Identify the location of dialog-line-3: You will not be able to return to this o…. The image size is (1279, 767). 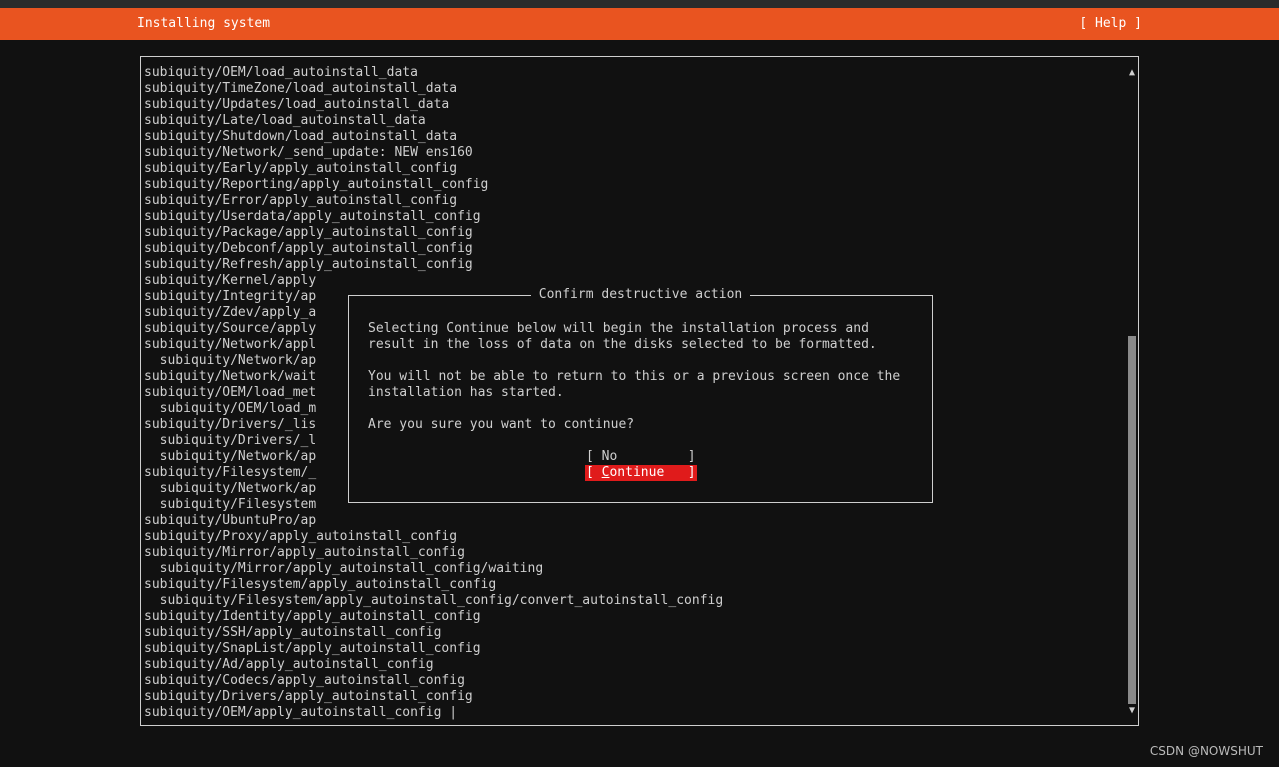
(634, 376).